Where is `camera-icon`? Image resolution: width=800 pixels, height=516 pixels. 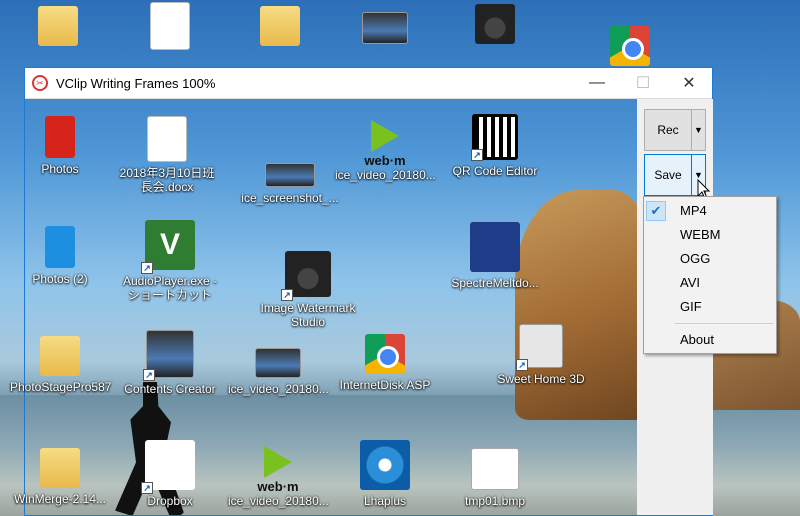
camera-icon is located at coordinates (495, 24).